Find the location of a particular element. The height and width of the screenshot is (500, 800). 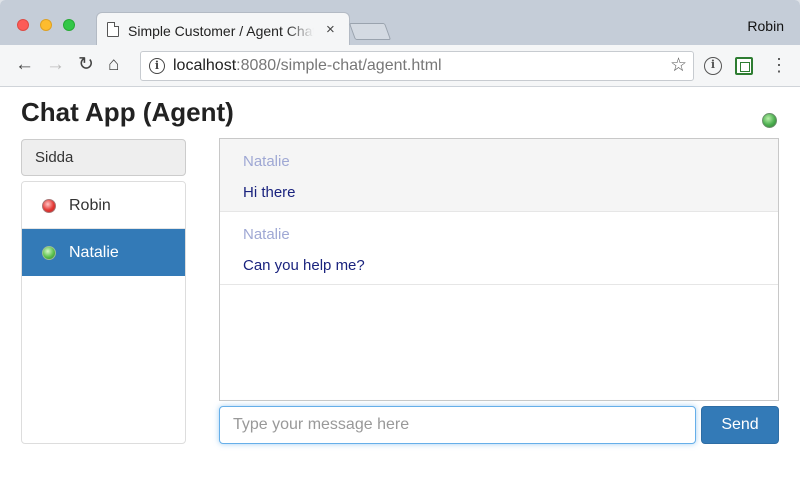

tab-strip: Simple Customer / Agent Chat × Robin is located at coordinates (400, 23).